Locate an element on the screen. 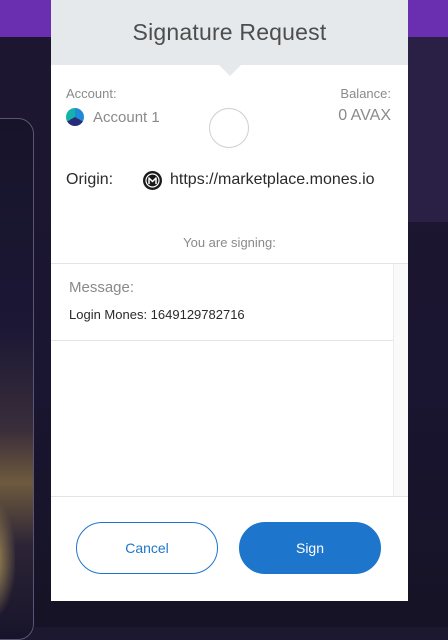 The image size is (448, 640). message-label: Message: is located at coordinates (102, 287).